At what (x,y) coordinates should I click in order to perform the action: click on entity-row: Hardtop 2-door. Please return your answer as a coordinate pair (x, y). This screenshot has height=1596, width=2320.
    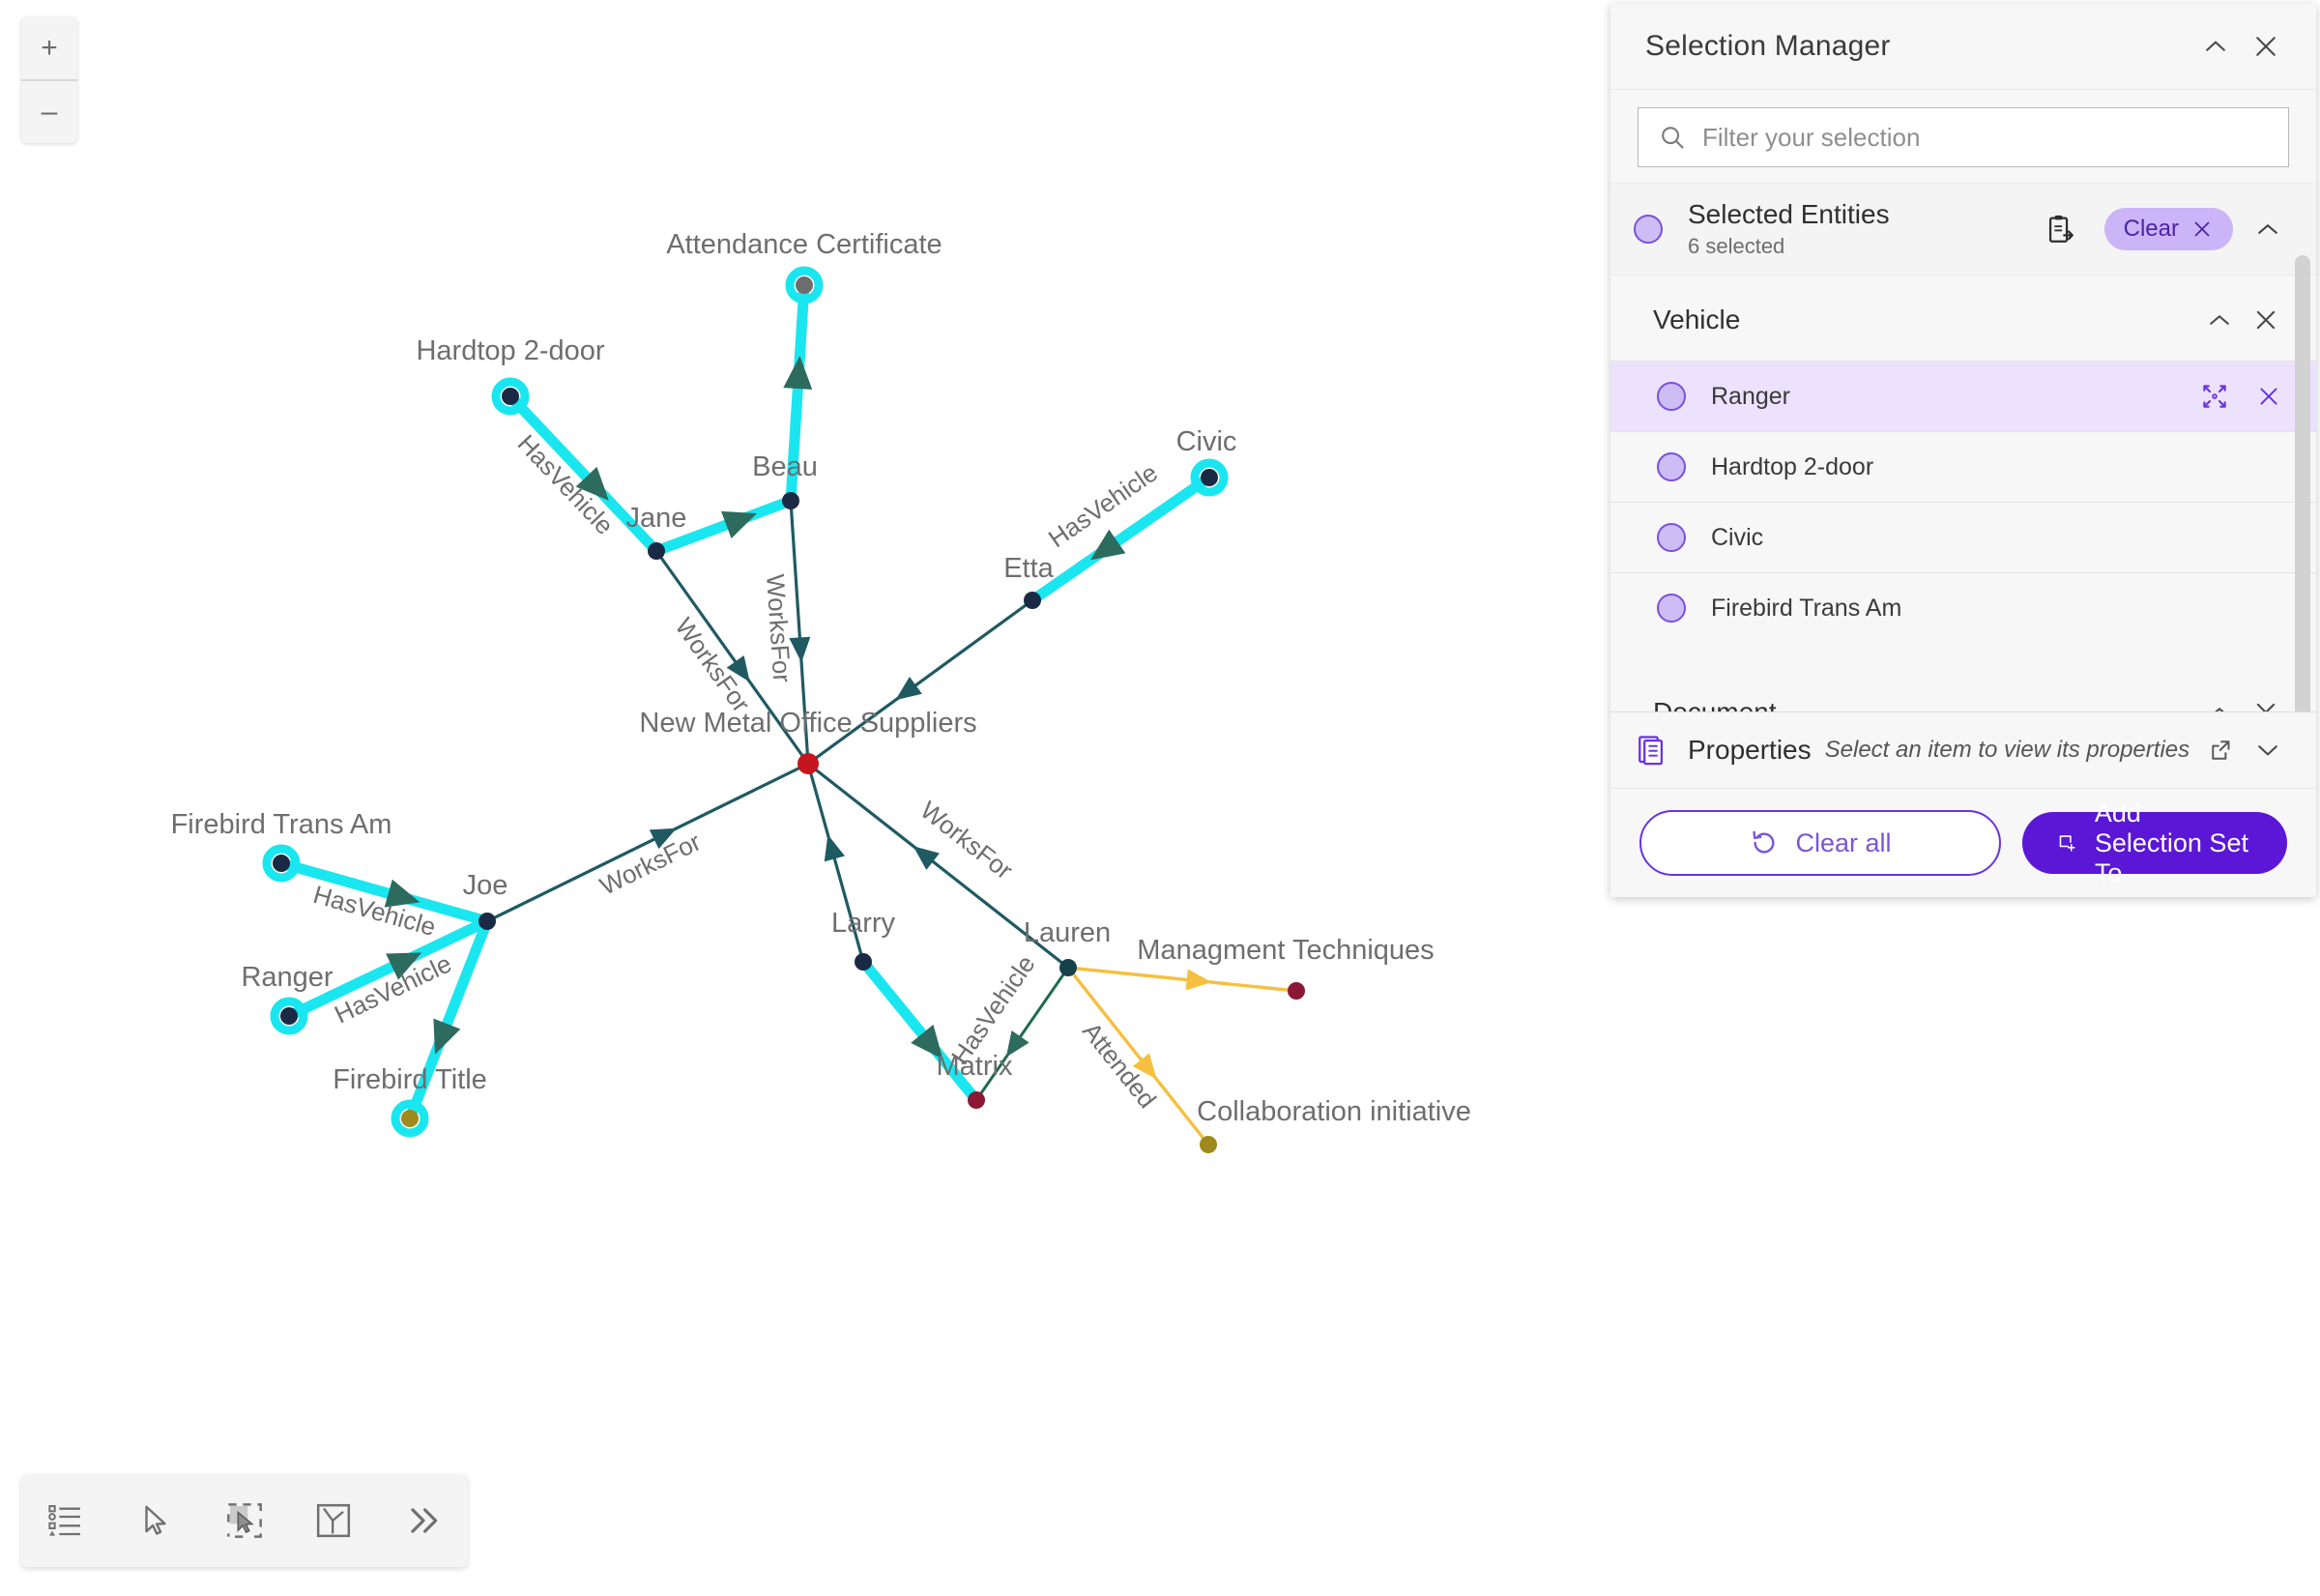
    Looking at the image, I should click on (1963, 467).